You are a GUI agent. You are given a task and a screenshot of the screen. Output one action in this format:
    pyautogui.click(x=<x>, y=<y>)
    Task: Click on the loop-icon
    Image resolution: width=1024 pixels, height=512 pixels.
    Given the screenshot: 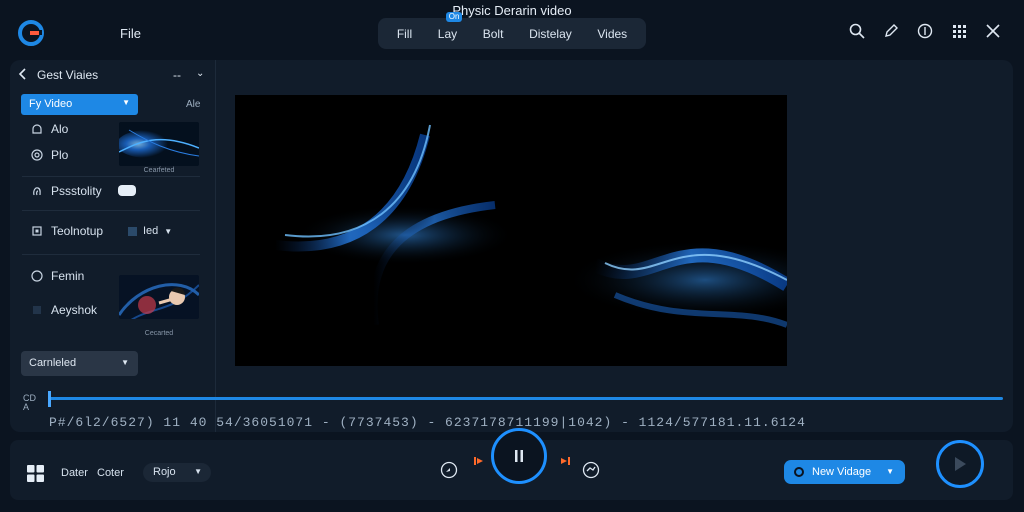 What is the action you would take?
    pyautogui.click(x=591, y=470)
    